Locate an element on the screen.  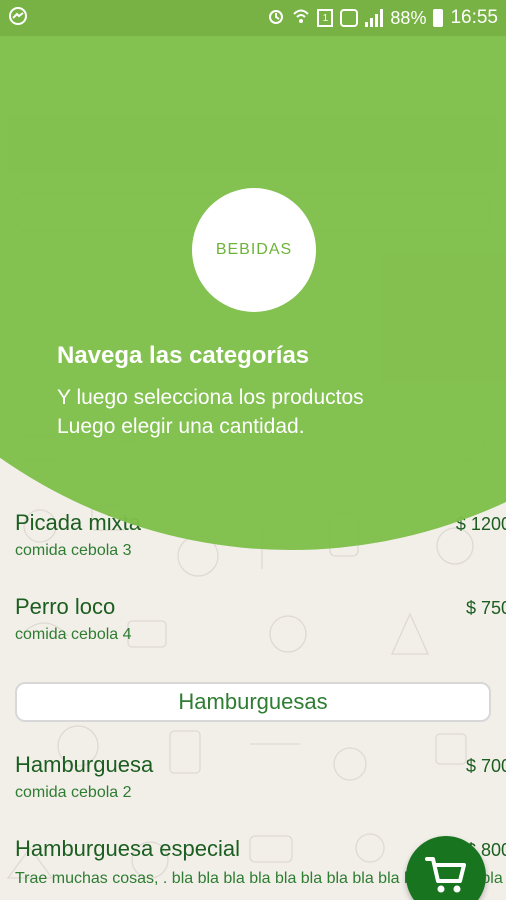
messenger-icon is located at coordinates (18, 18).